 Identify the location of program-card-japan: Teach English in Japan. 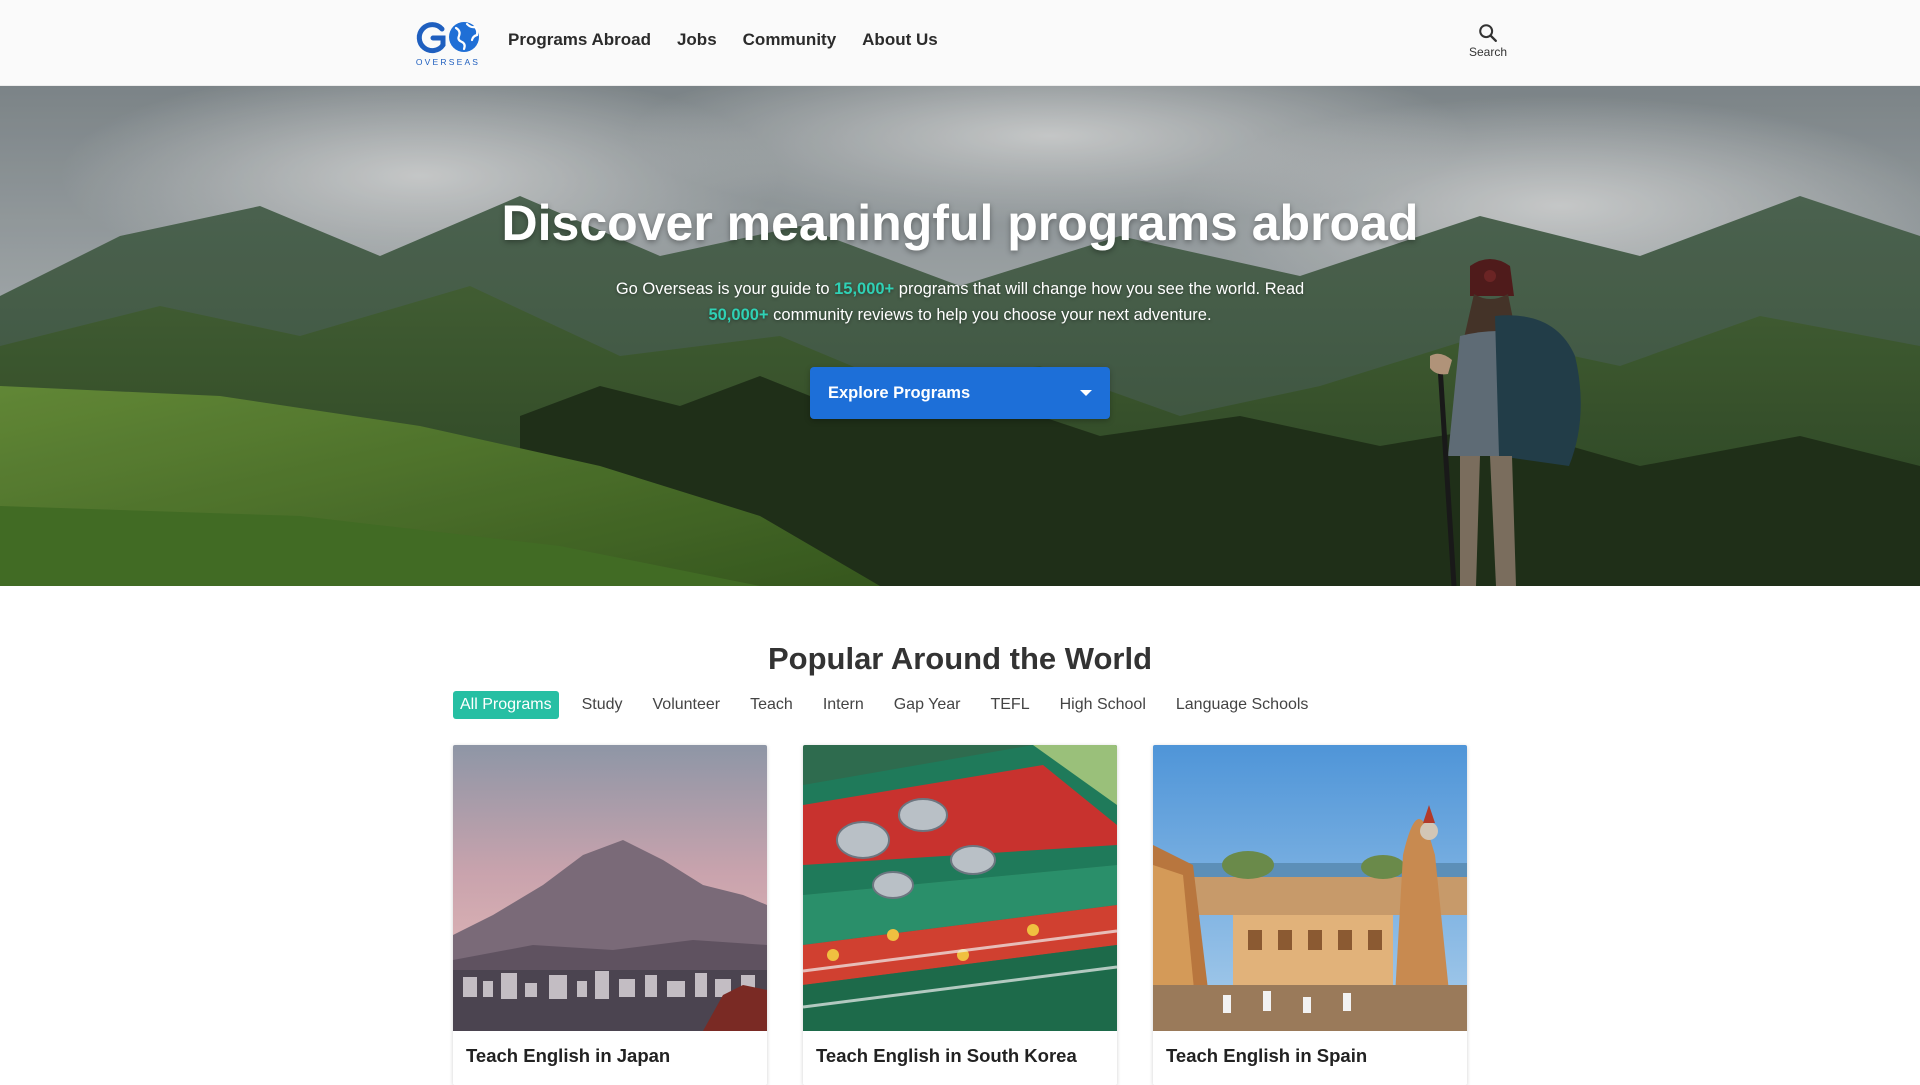
(610, 915).